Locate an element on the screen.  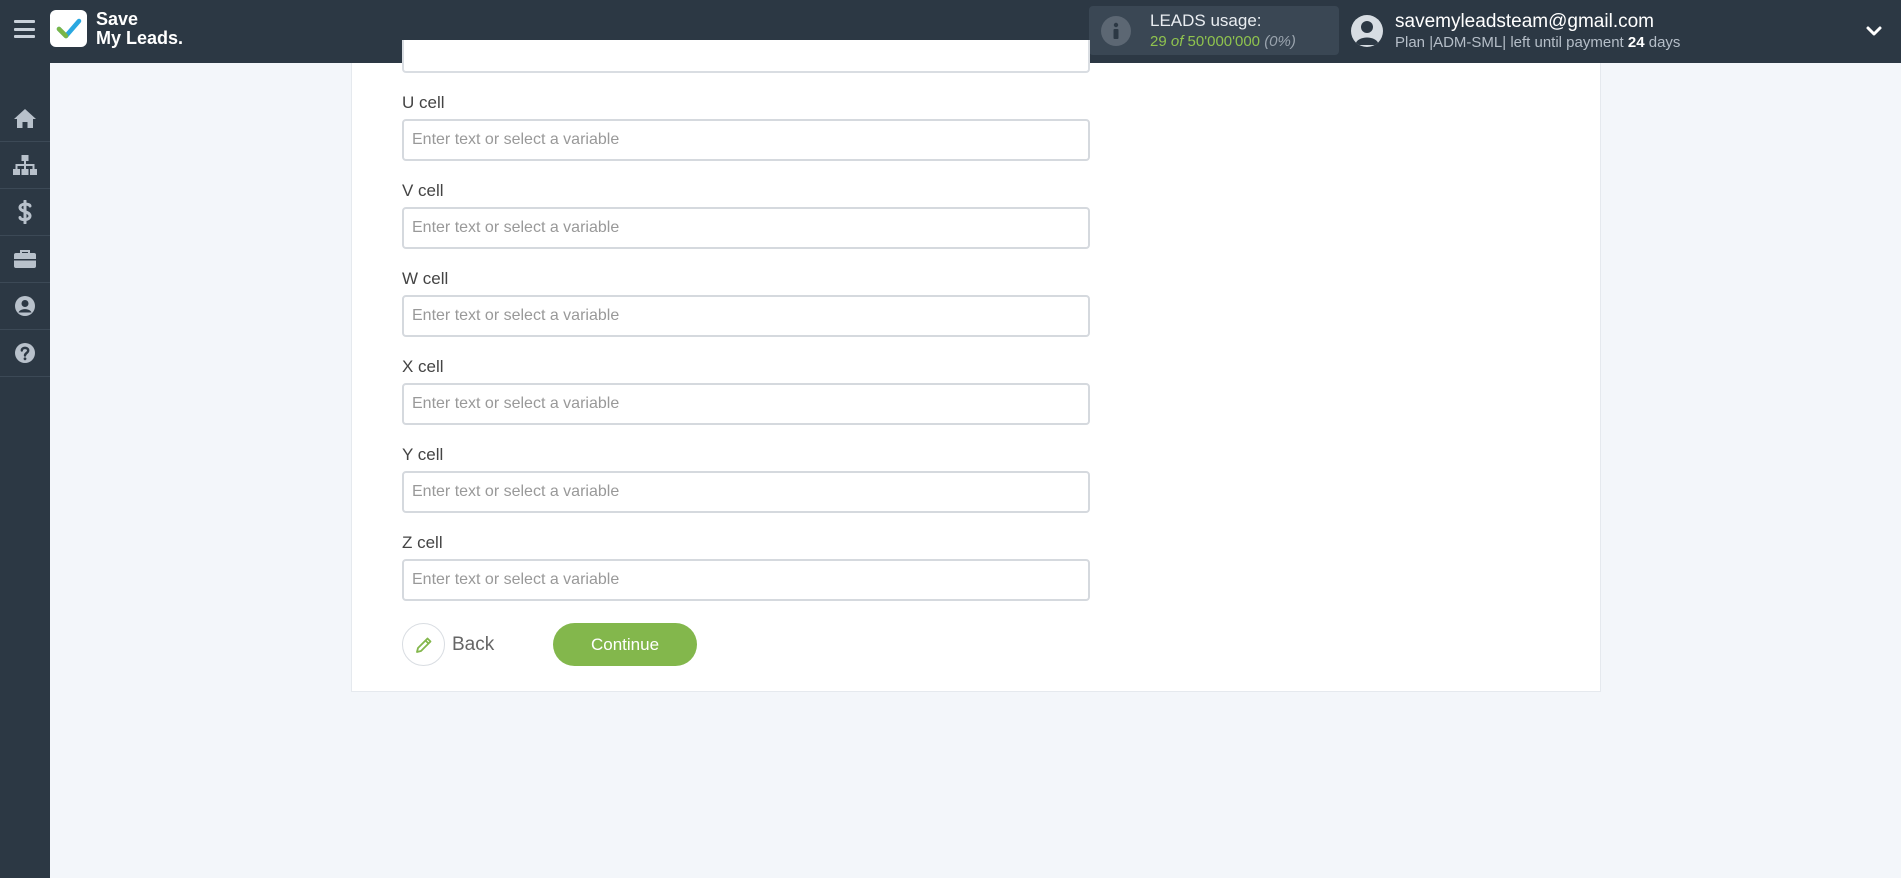
y-cell-input is located at coordinates (746, 492).